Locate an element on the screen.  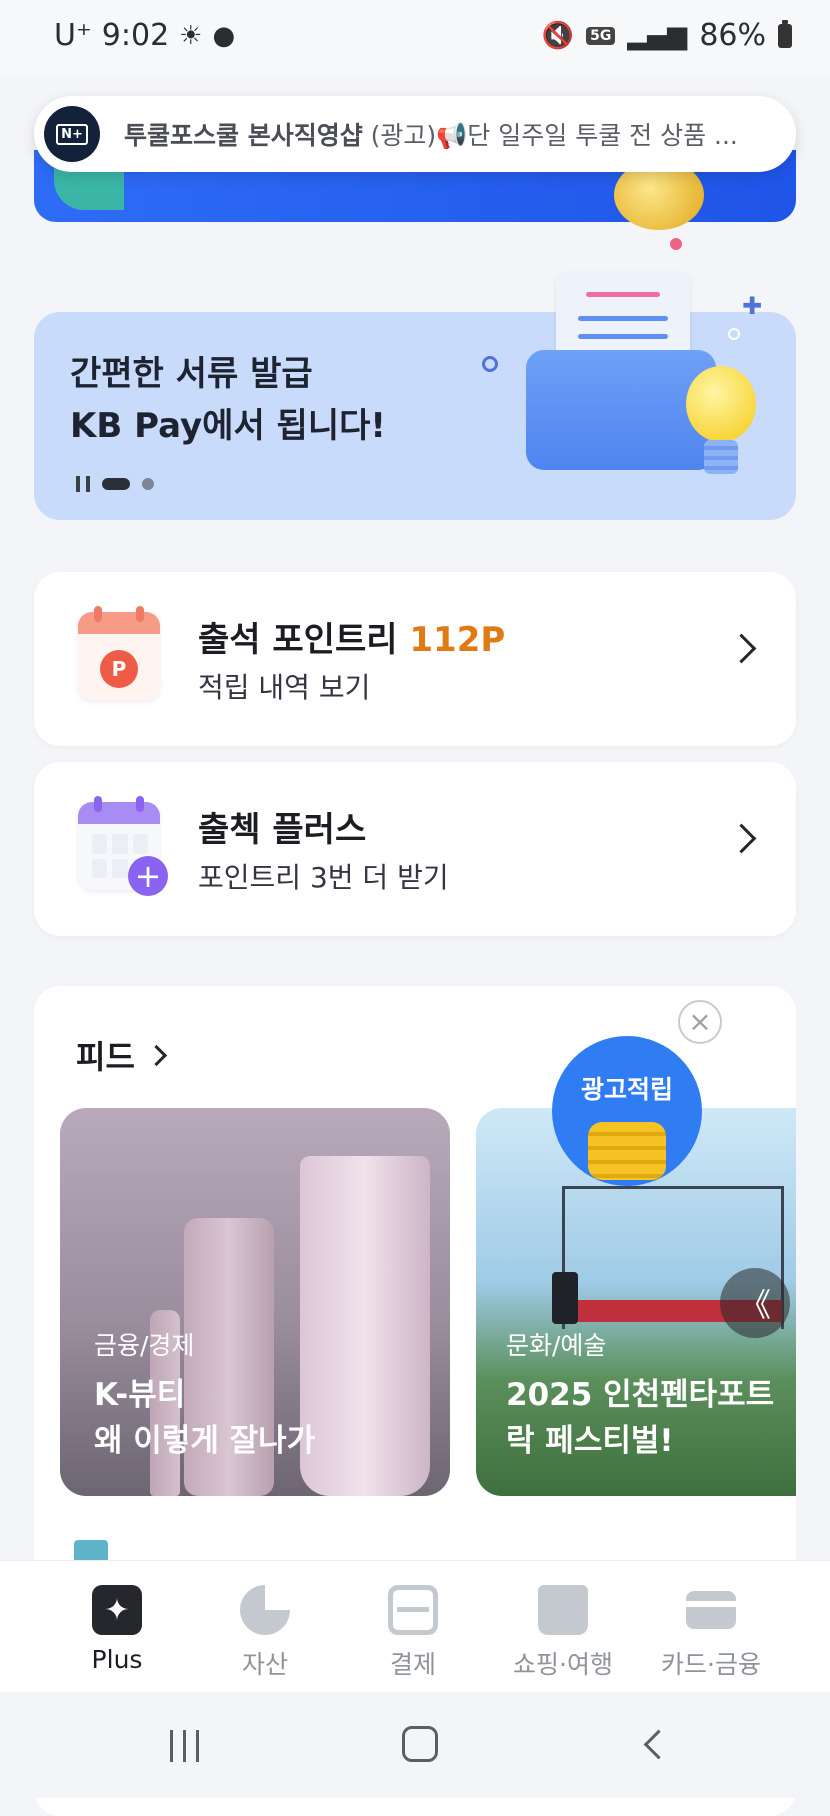
nav-assets: 자산 is located at coordinates (265, 1627).